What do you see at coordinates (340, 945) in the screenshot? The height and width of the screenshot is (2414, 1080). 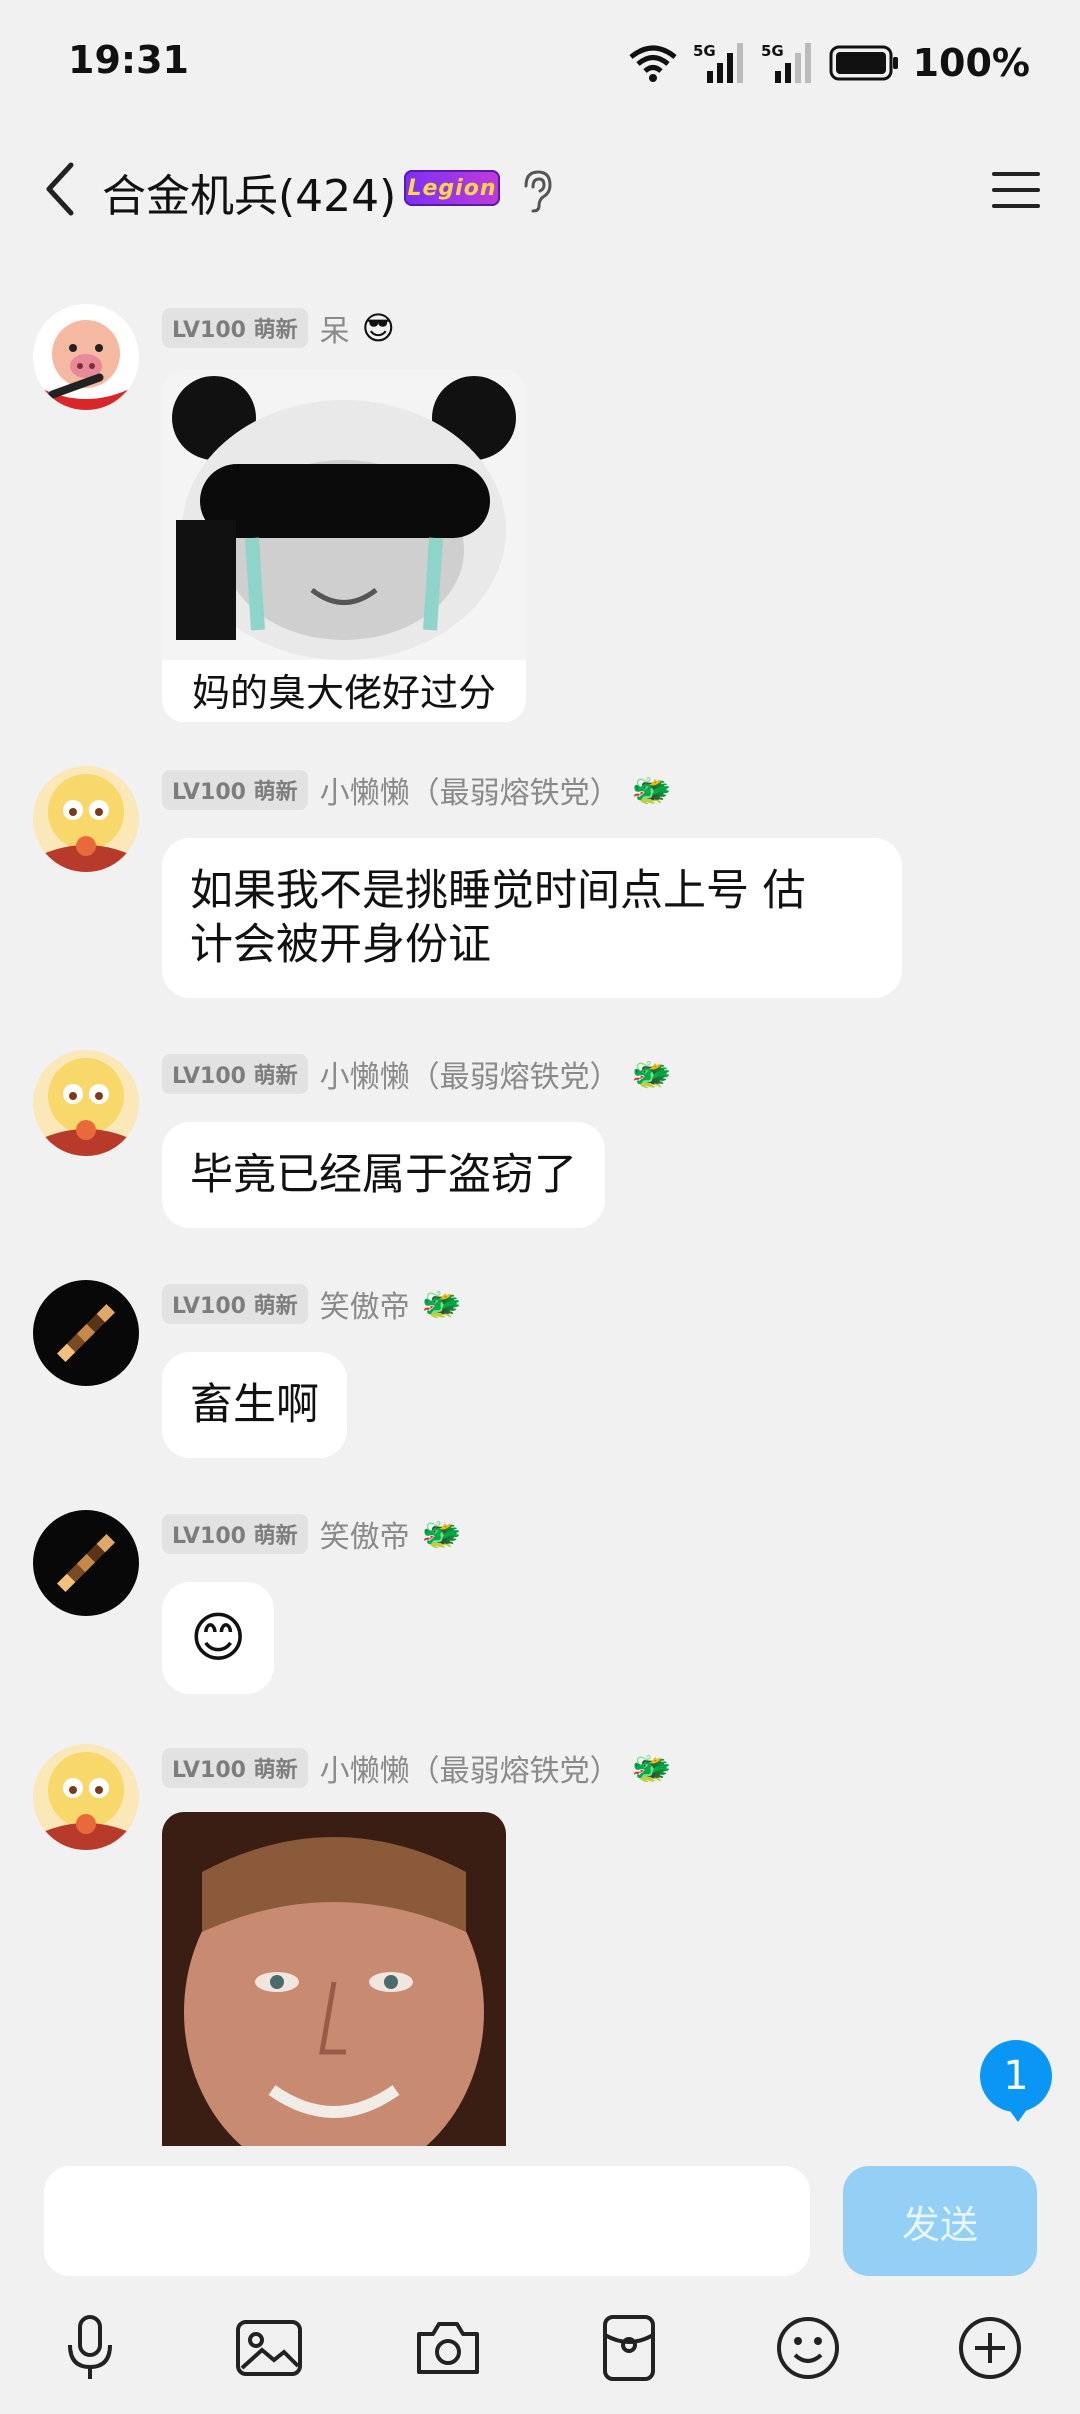 I see `message-text-line: 计会被开身份证` at bounding box center [340, 945].